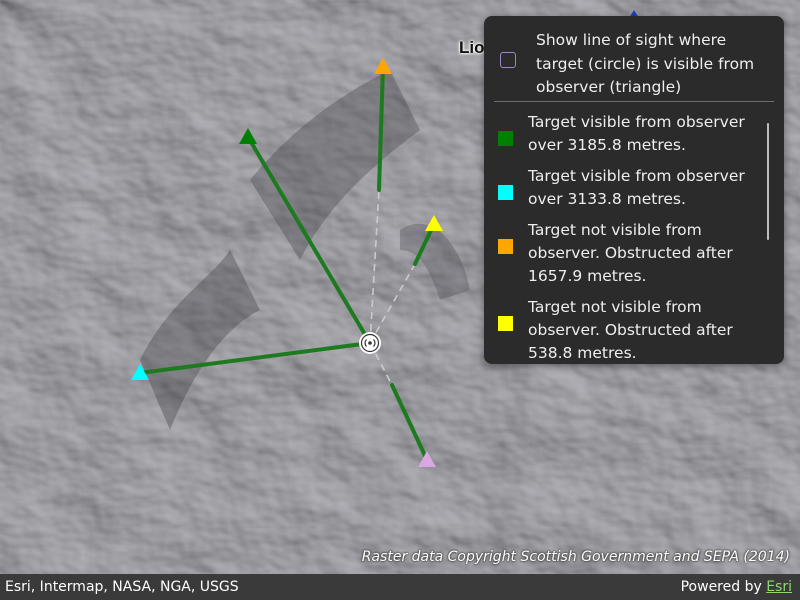 The image size is (800, 600). Describe the element at coordinates (768, 181) in the screenshot. I see `legend-scrollbar` at that location.